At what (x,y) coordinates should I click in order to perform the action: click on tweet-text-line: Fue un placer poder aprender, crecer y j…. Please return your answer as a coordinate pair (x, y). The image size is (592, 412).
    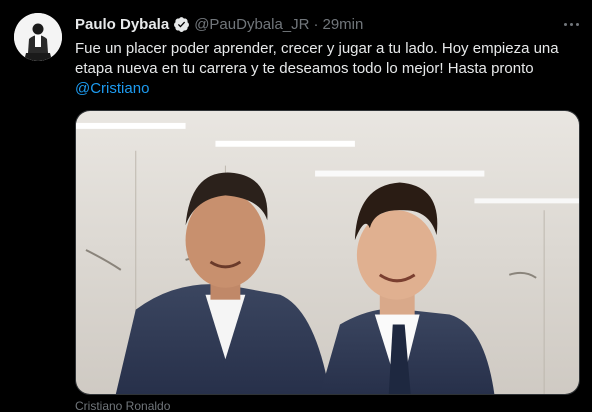
    Looking at the image, I should click on (317, 48).